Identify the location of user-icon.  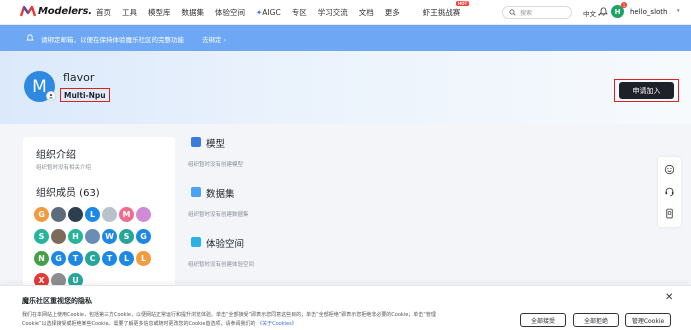
(51, 96).